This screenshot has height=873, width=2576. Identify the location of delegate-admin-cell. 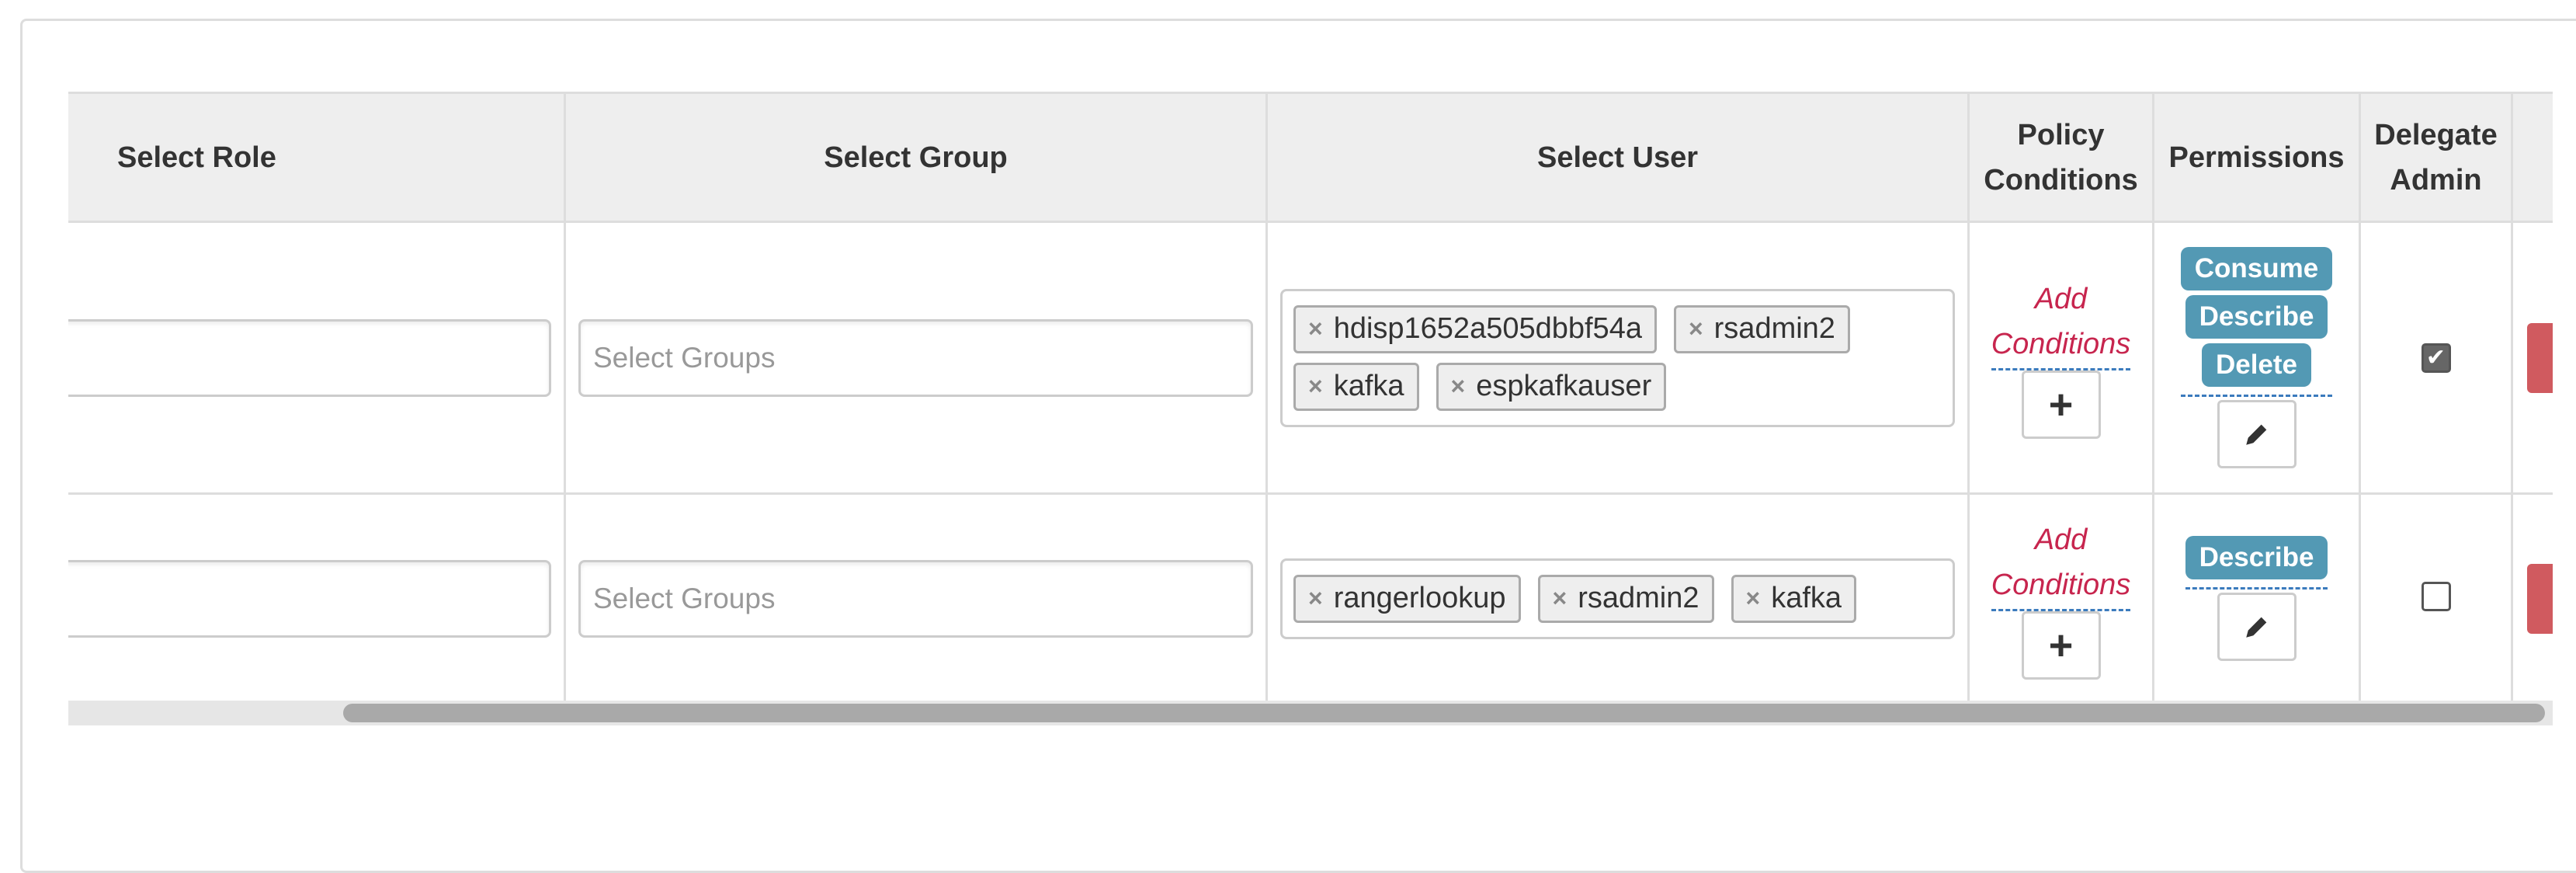
(2436, 598).